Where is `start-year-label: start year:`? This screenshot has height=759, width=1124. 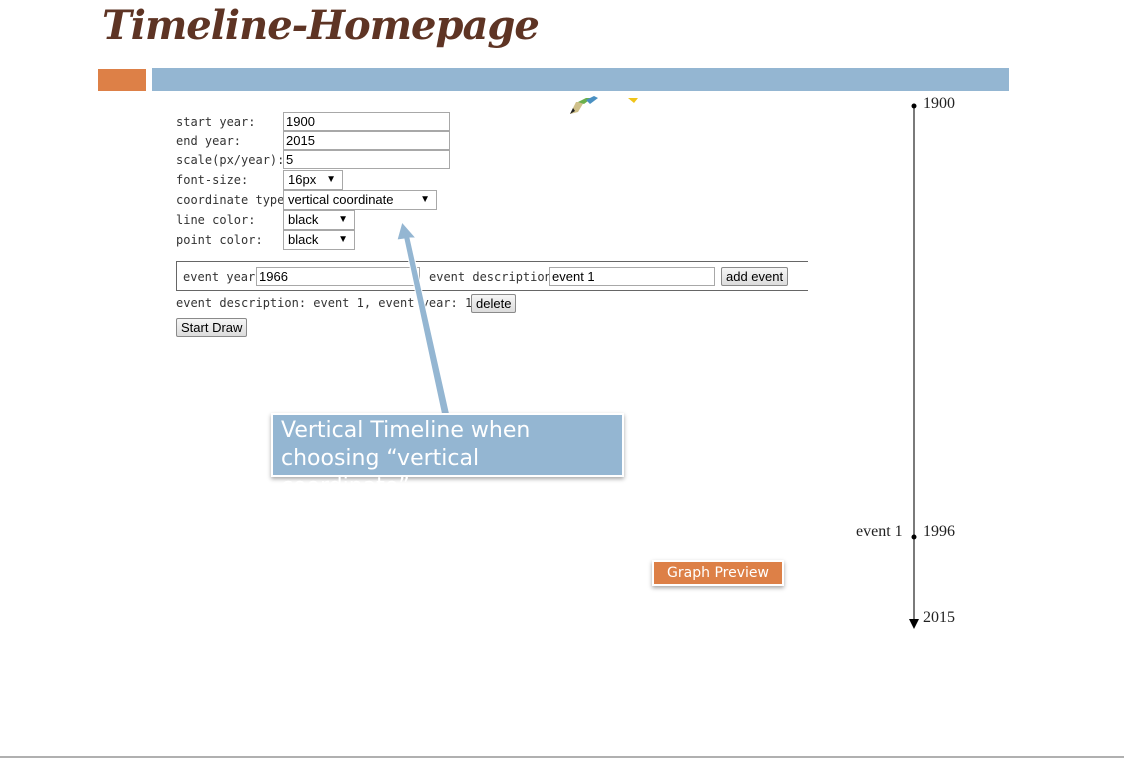 start-year-label: start year: is located at coordinates (216, 122).